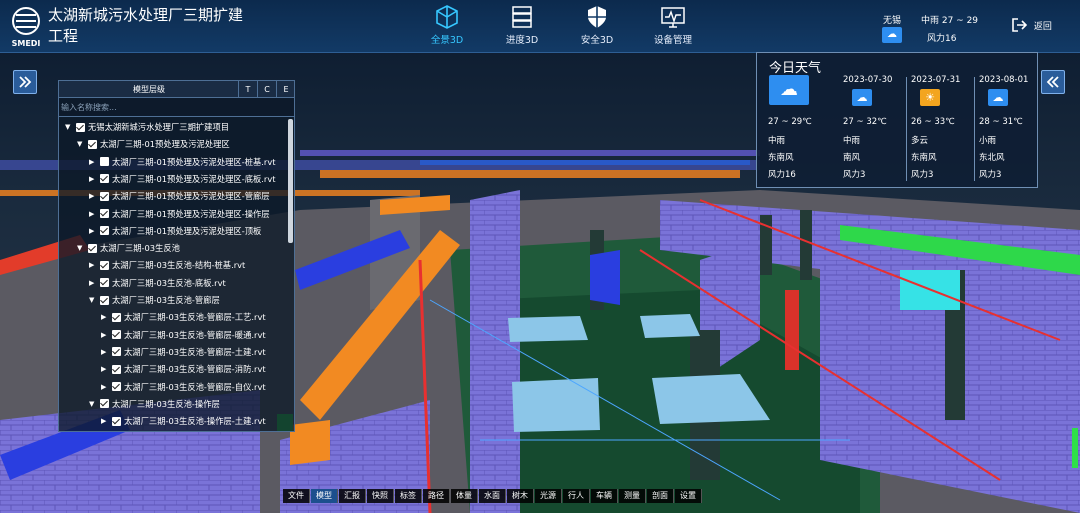  I want to click on forecast-wind-force: 风力3, so click(990, 175).